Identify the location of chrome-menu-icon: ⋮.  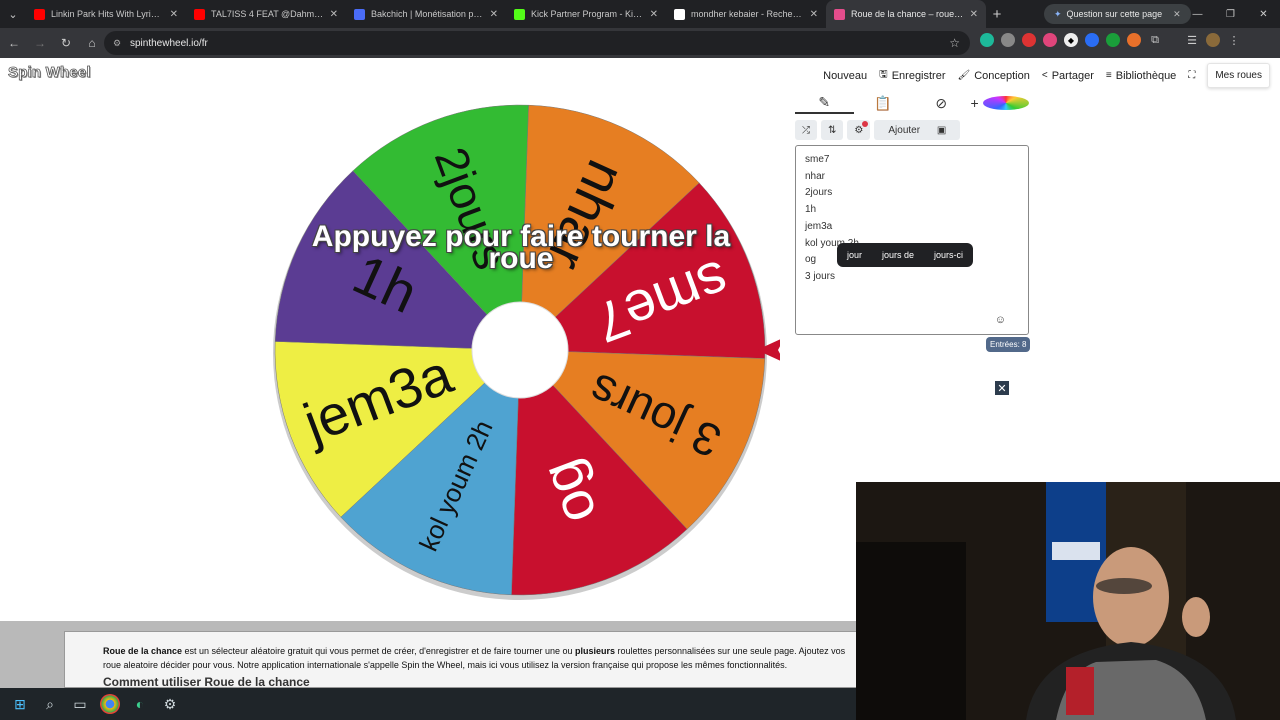
(1234, 40).